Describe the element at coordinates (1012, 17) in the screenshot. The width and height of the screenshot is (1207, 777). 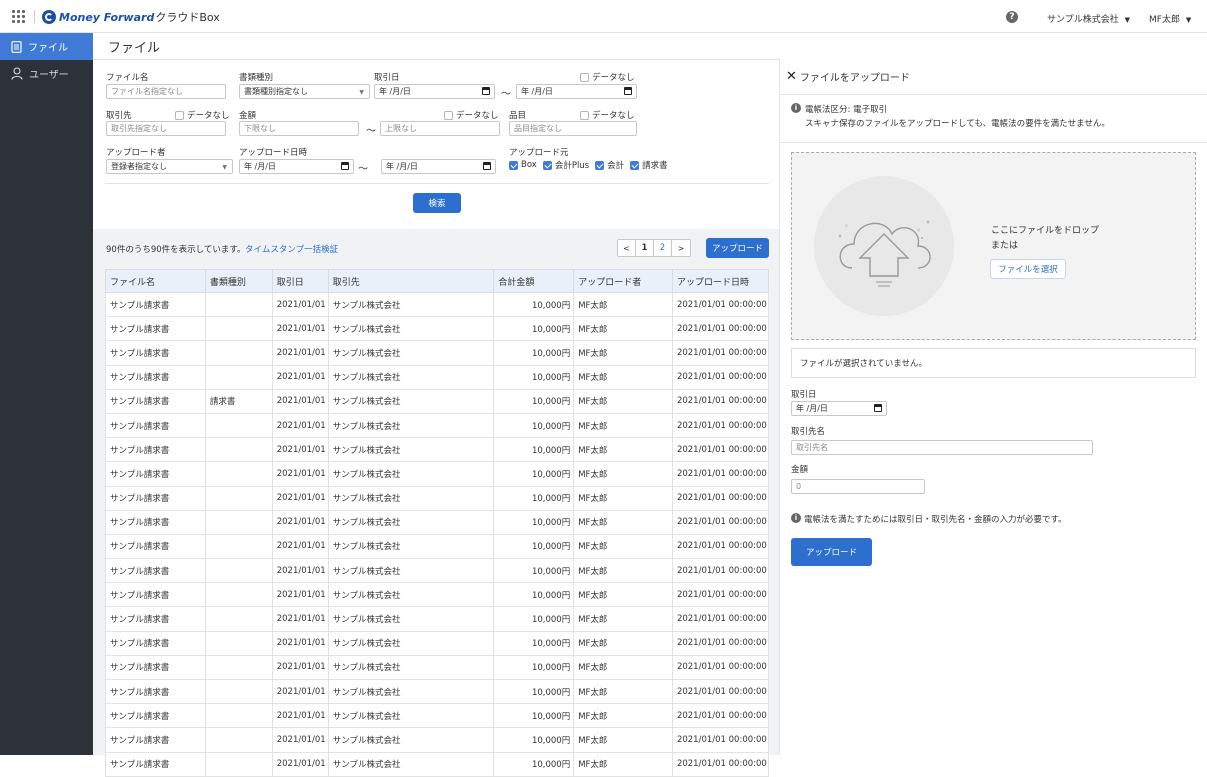
I see `help-icon: ?` at that location.